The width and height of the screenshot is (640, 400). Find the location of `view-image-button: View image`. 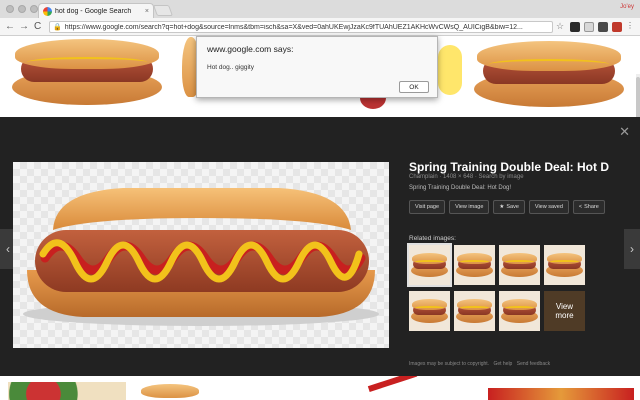

view-image-button: View image is located at coordinates (469, 207).